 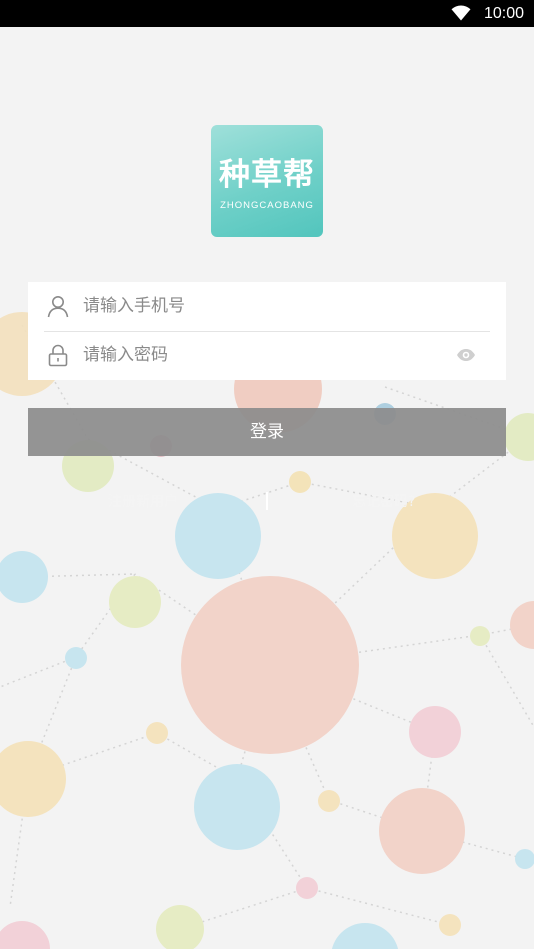 I want to click on phone-input, so click(x=263, y=306).